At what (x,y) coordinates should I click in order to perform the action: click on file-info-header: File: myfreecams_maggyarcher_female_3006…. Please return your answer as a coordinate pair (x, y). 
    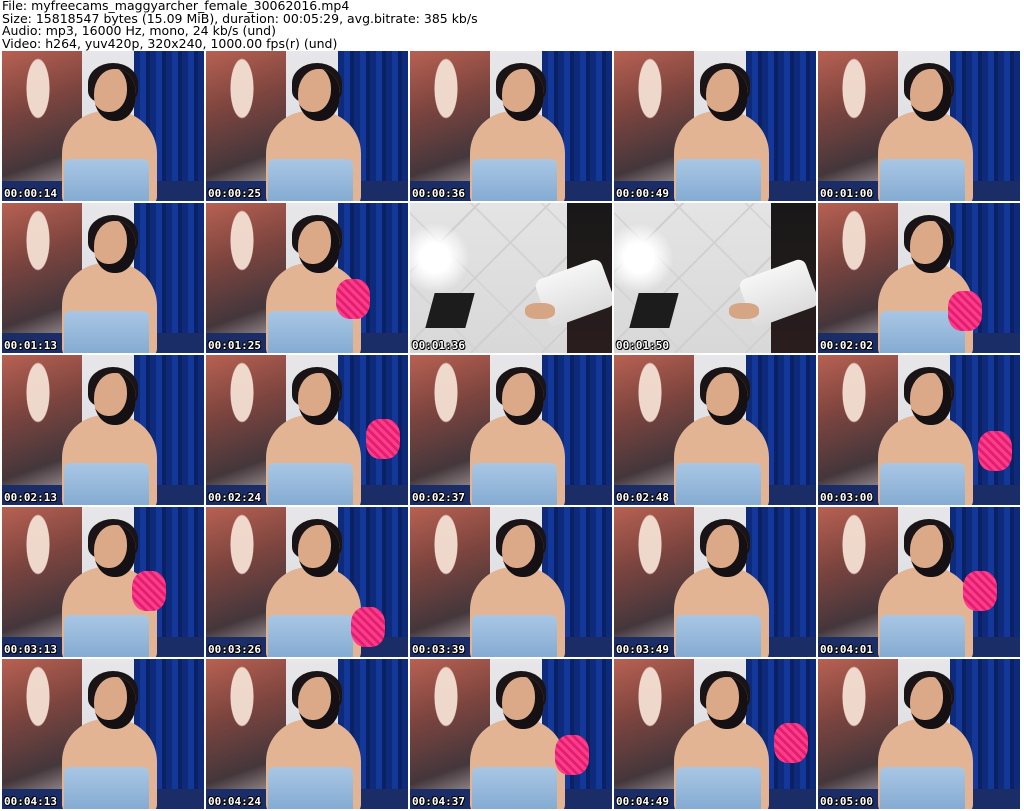
    Looking at the image, I should click on (512, 25).